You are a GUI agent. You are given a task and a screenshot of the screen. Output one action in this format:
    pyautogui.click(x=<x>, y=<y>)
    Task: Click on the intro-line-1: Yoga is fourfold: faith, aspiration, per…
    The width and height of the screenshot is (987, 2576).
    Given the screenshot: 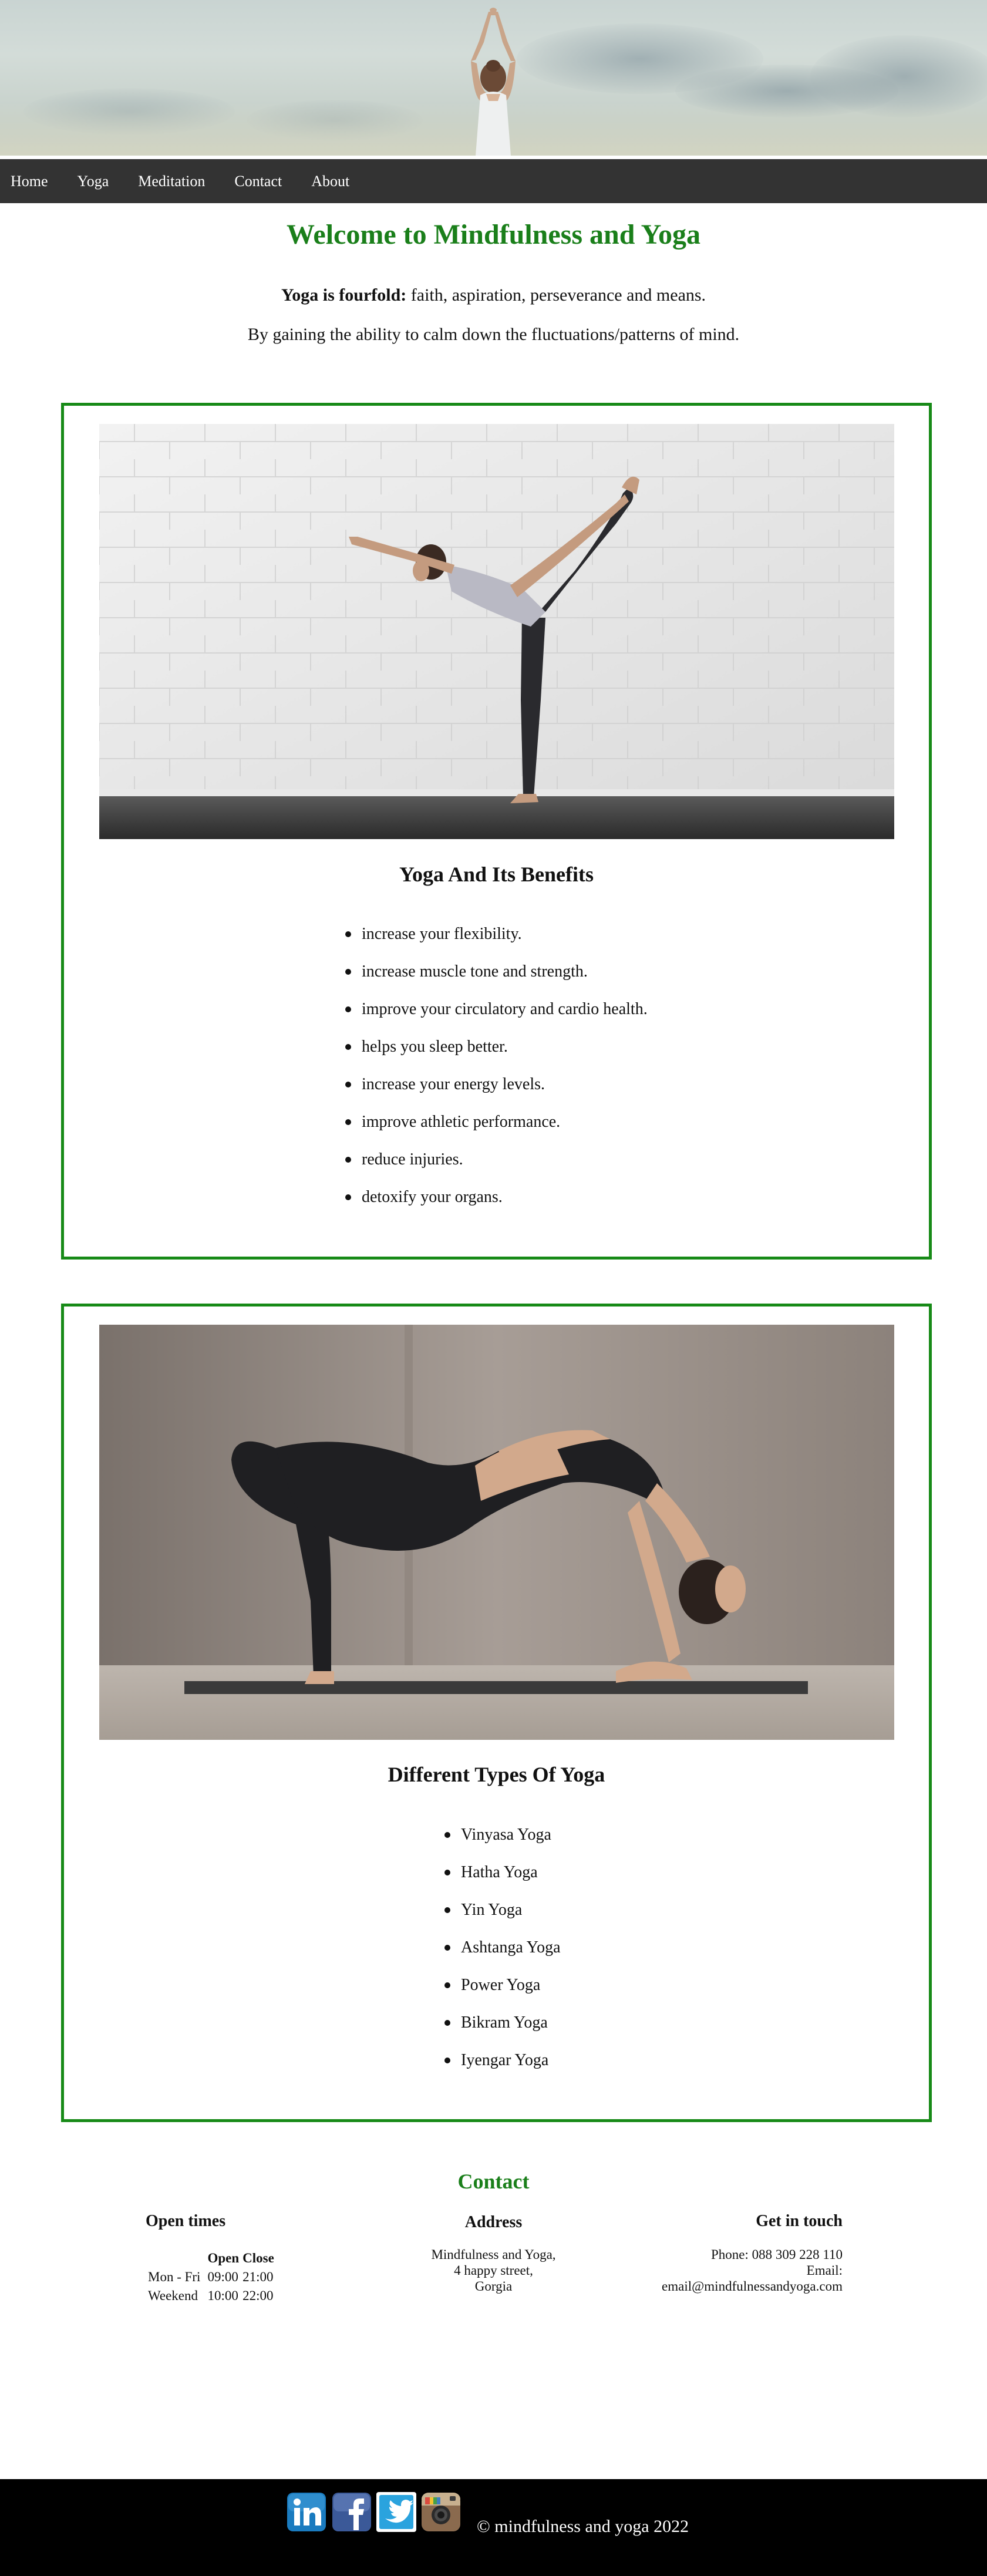 What is the action you would take?
    pyautogui.click(x=493, y=295)
    